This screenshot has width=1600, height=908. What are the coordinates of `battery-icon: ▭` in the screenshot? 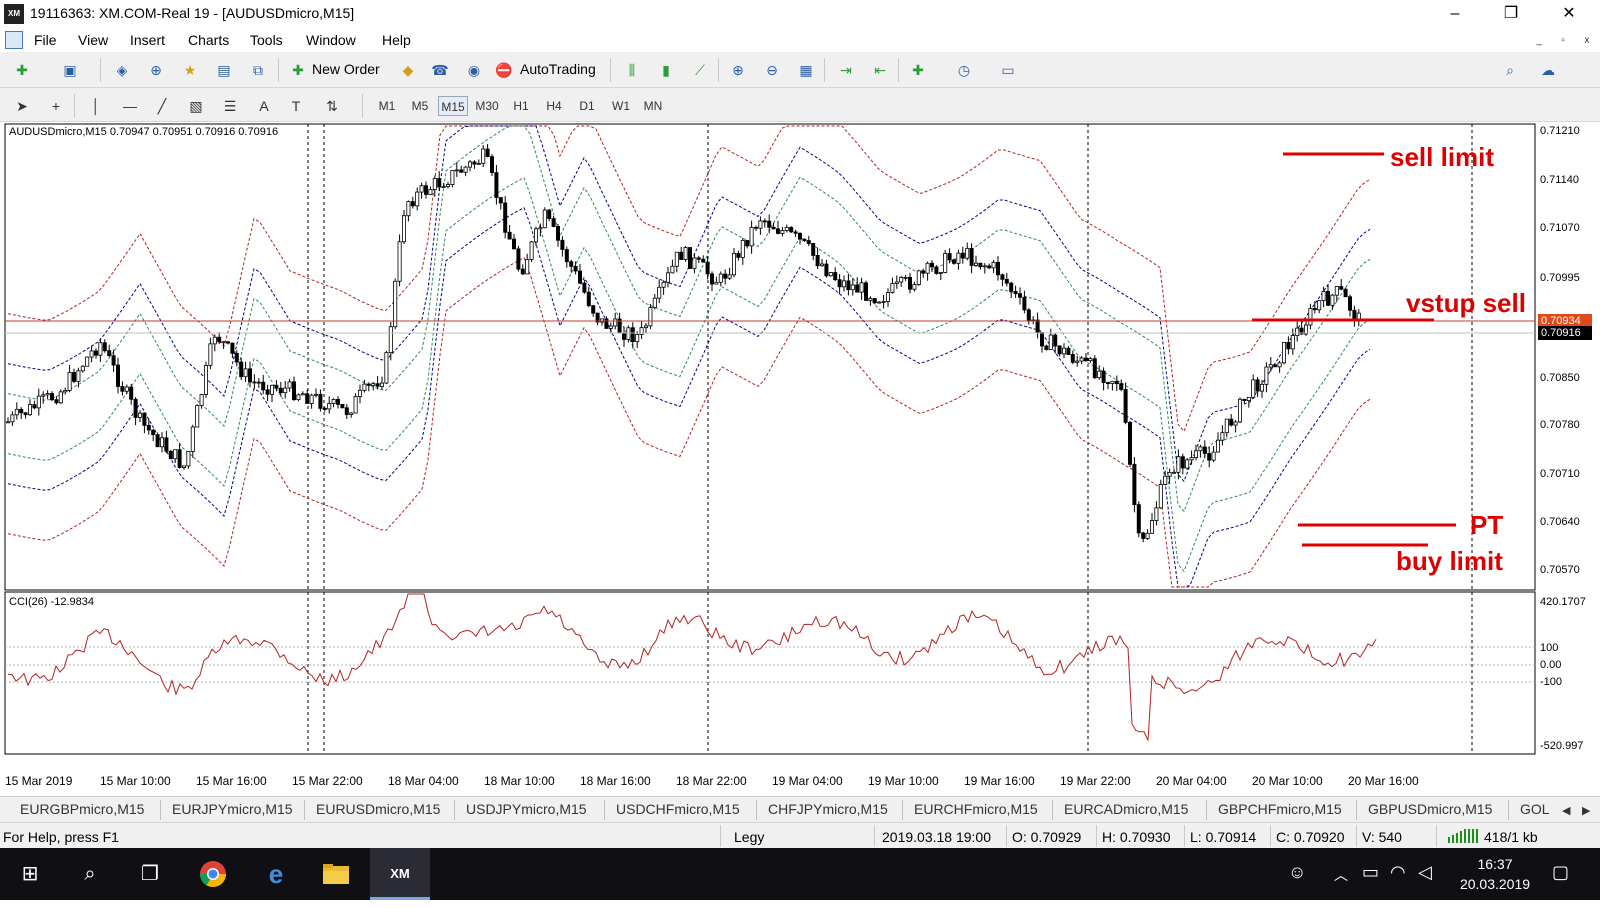 It's located at (1370, 872).